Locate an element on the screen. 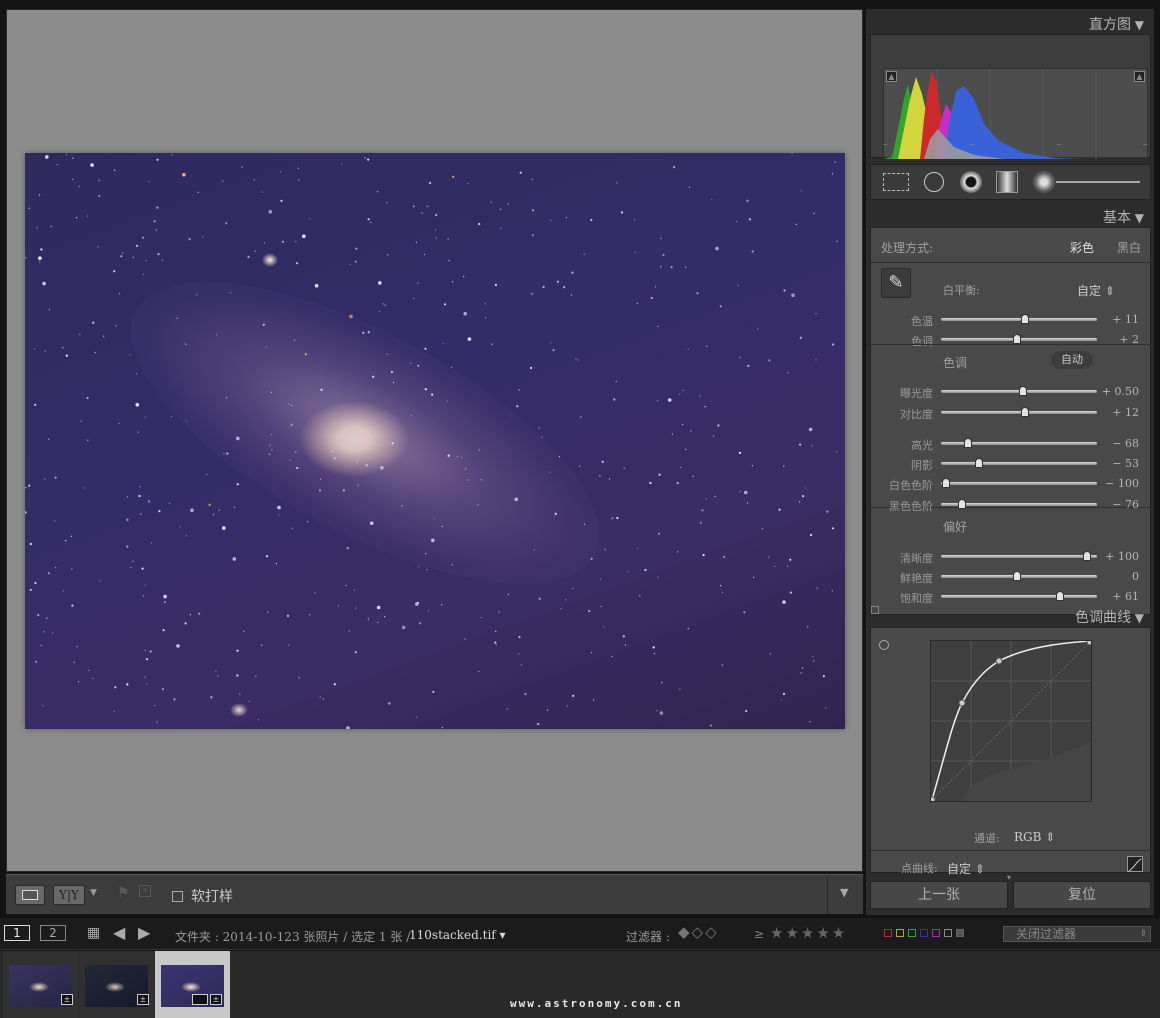  channel-select: RGB ⇕ is located at coordinates (1034, 837).